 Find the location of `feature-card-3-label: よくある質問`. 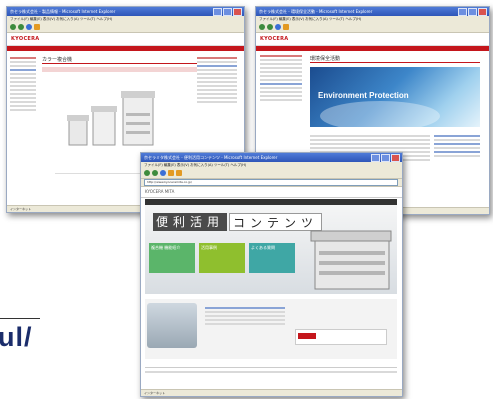

feature-card-3-label: よくある質問 is located at coordinates (263, 247).